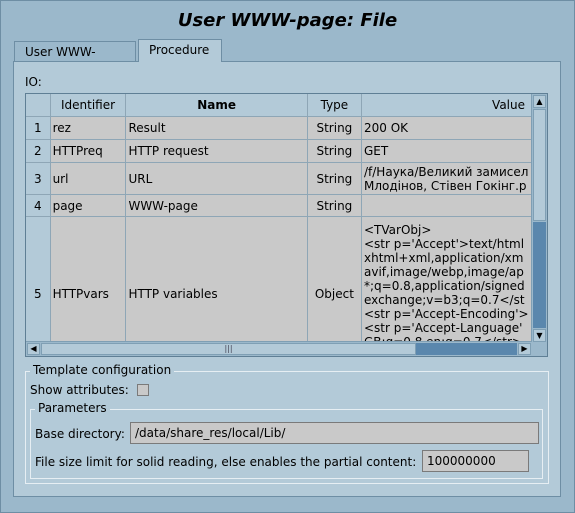 Image resolution: width=575 pixels, height=513 pixels. What do you see at coordinates (88, 128) in the screenshot?
I see `cell-identifier: rez` at bounding box center [88, 128].